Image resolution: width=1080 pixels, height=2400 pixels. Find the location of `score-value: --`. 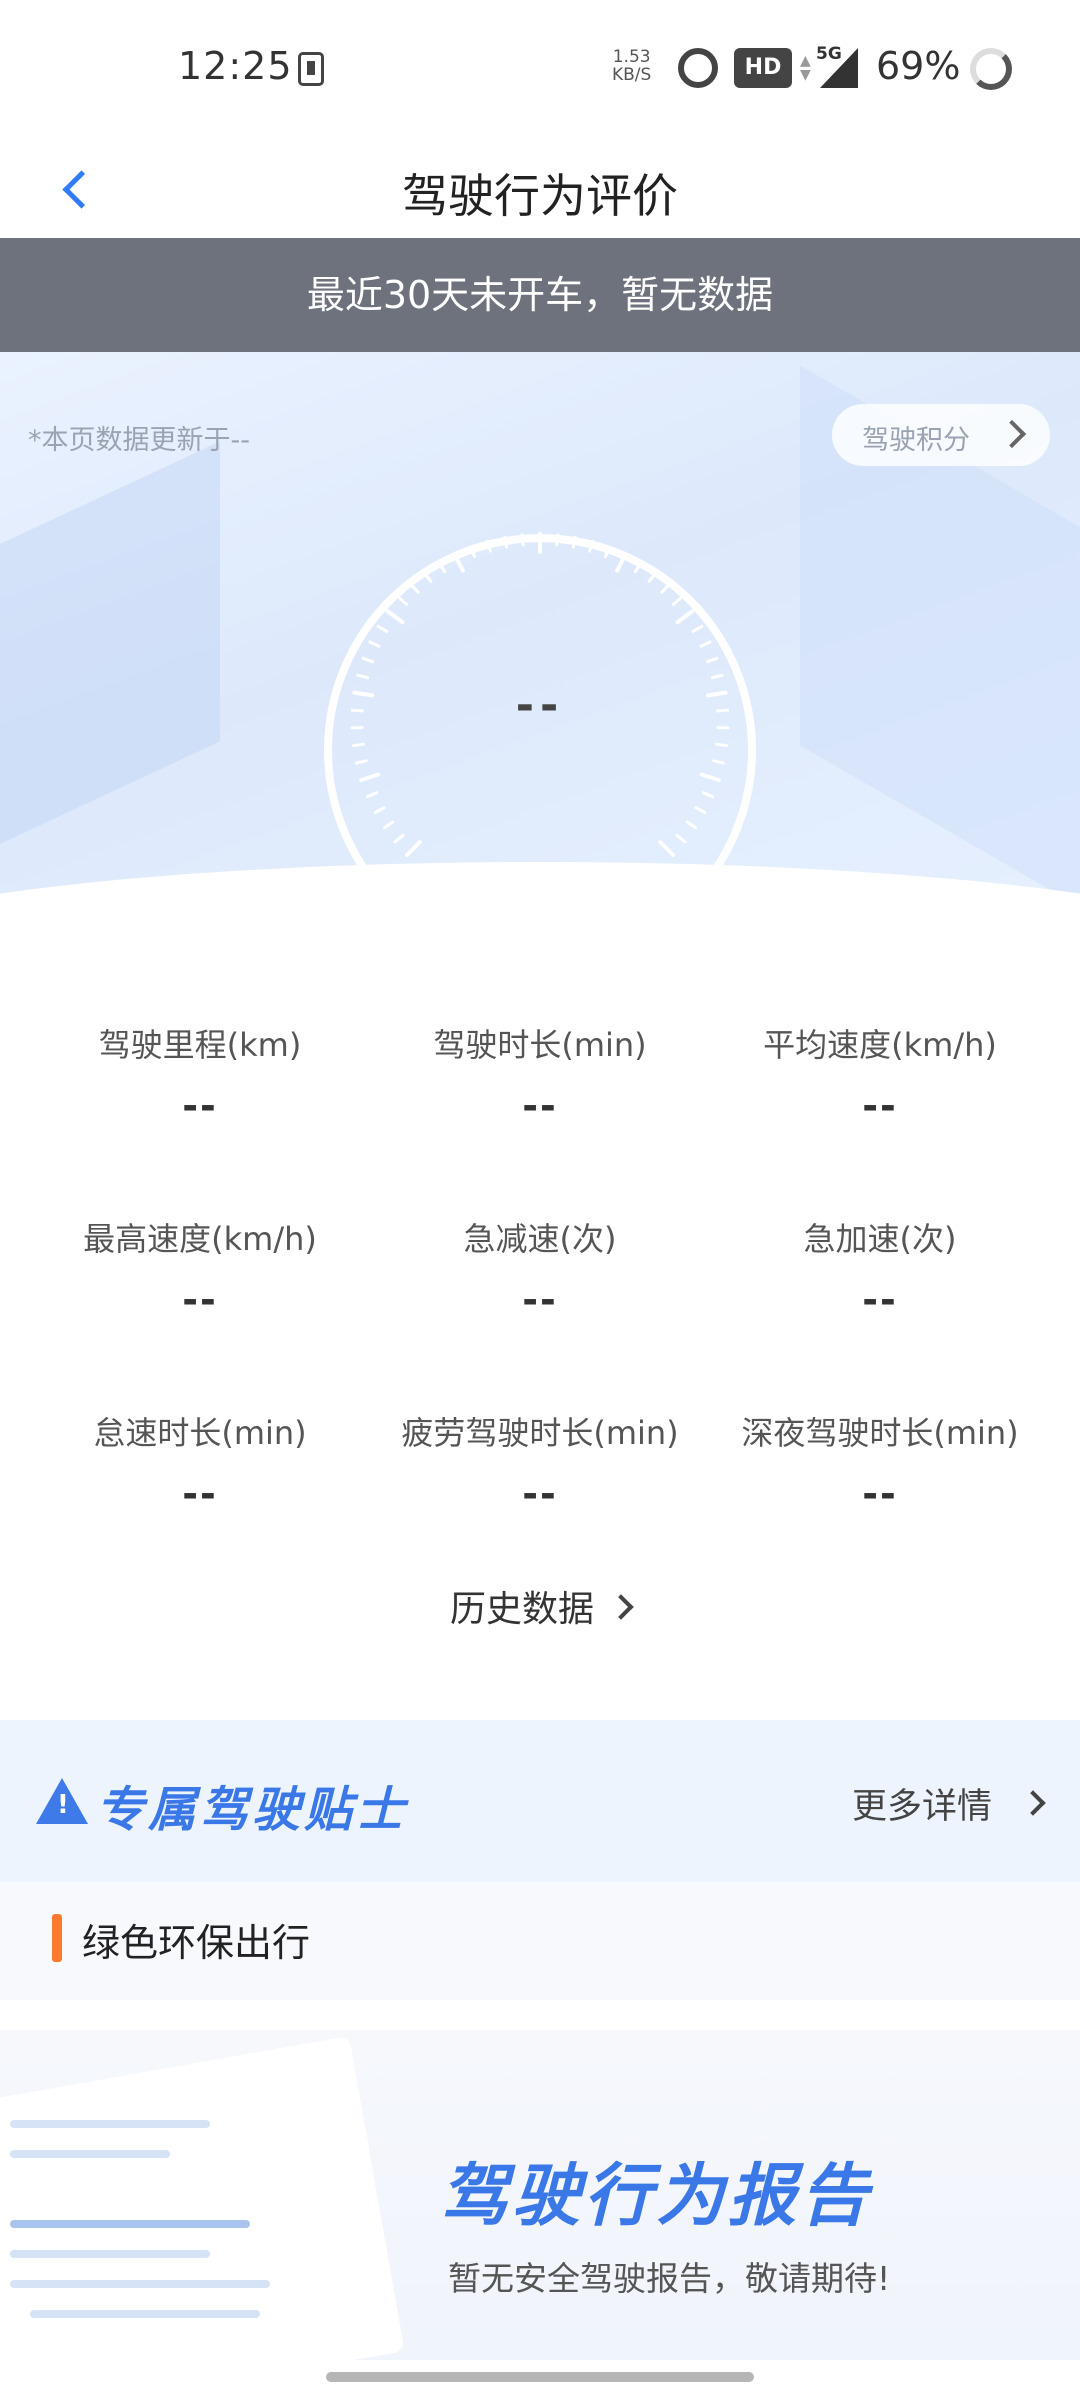

score-value: -- is located at coordinates (540, 705).